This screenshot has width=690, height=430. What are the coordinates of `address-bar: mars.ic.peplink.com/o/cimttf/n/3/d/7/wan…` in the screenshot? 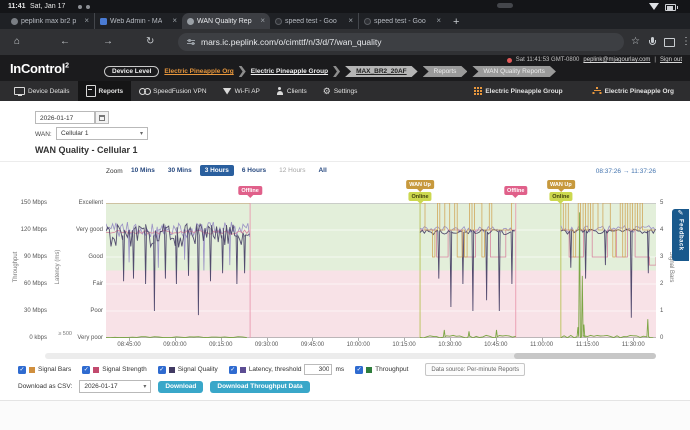 It's located at (401, 42).